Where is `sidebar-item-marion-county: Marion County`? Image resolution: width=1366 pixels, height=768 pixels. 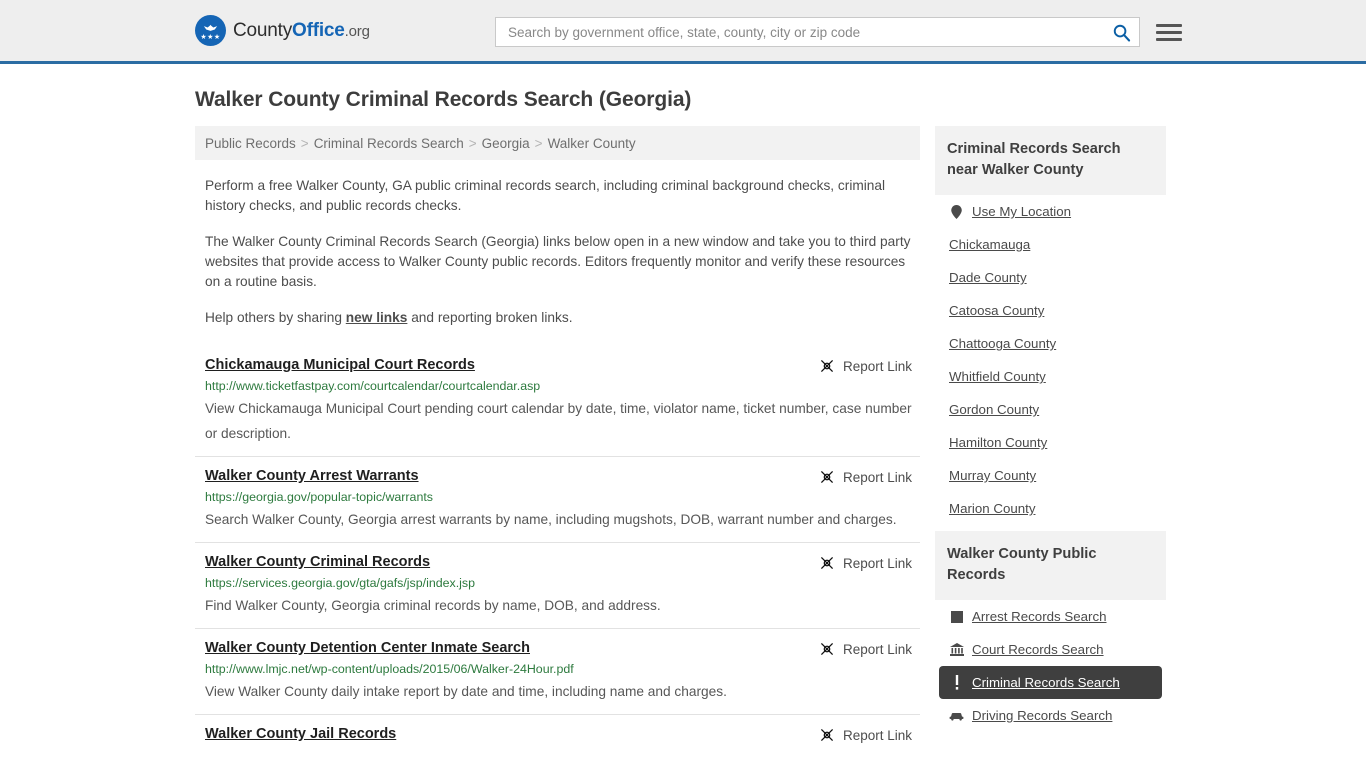 sidebar-item-marion-county: Marion County is located at coordinates (1050, 508).